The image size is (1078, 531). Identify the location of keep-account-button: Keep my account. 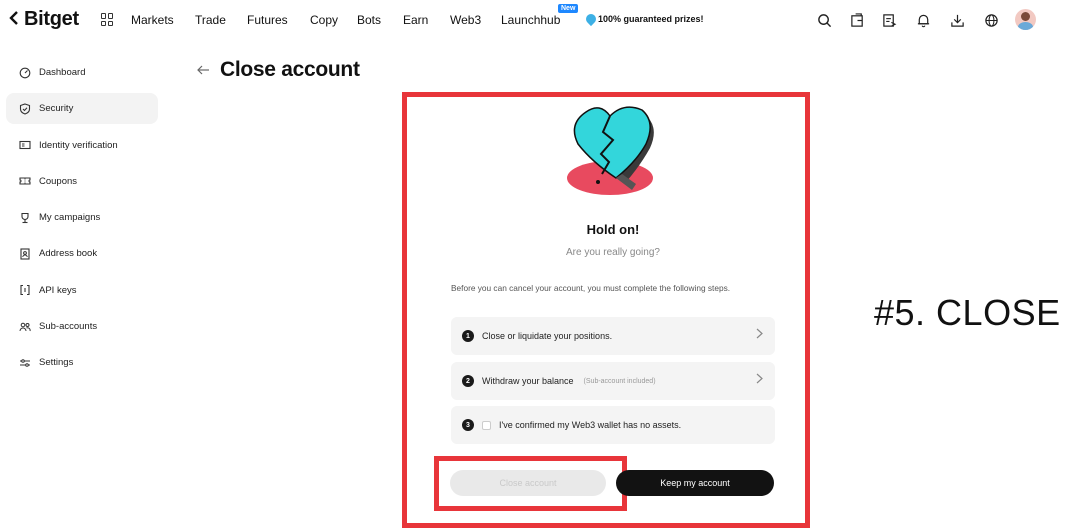
(695, 483).